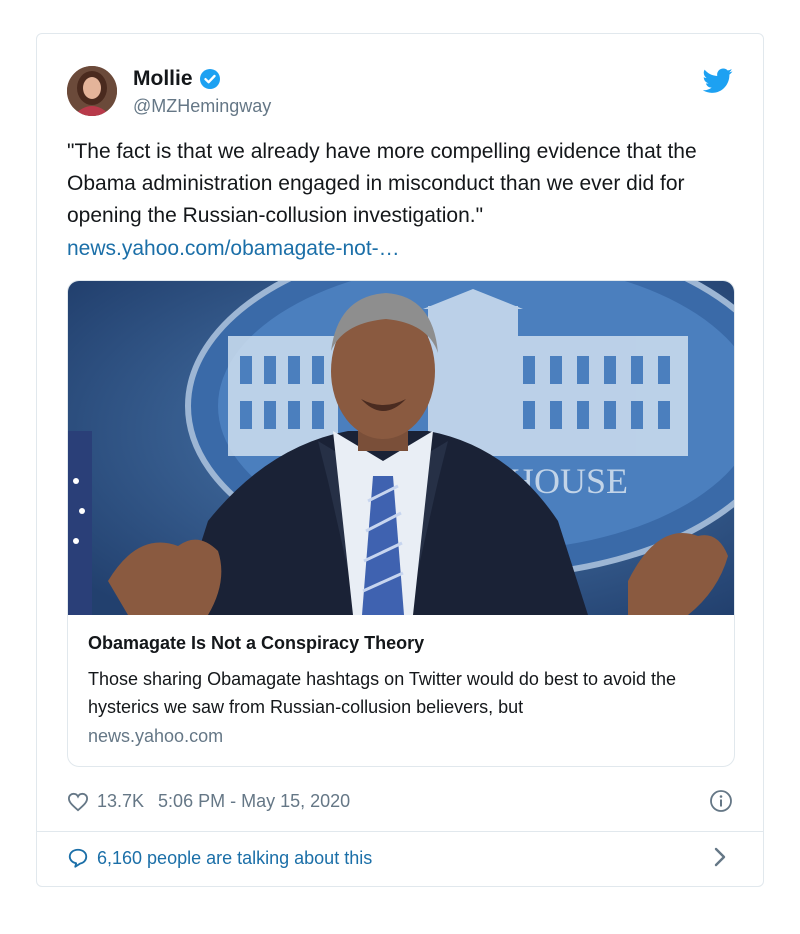 This screenshot has width=800, height=934. What do you see at coordinates (202, 106) in the screenshot?
I see `author-handle: @MZHemingway` at bounding box center [202, 106].